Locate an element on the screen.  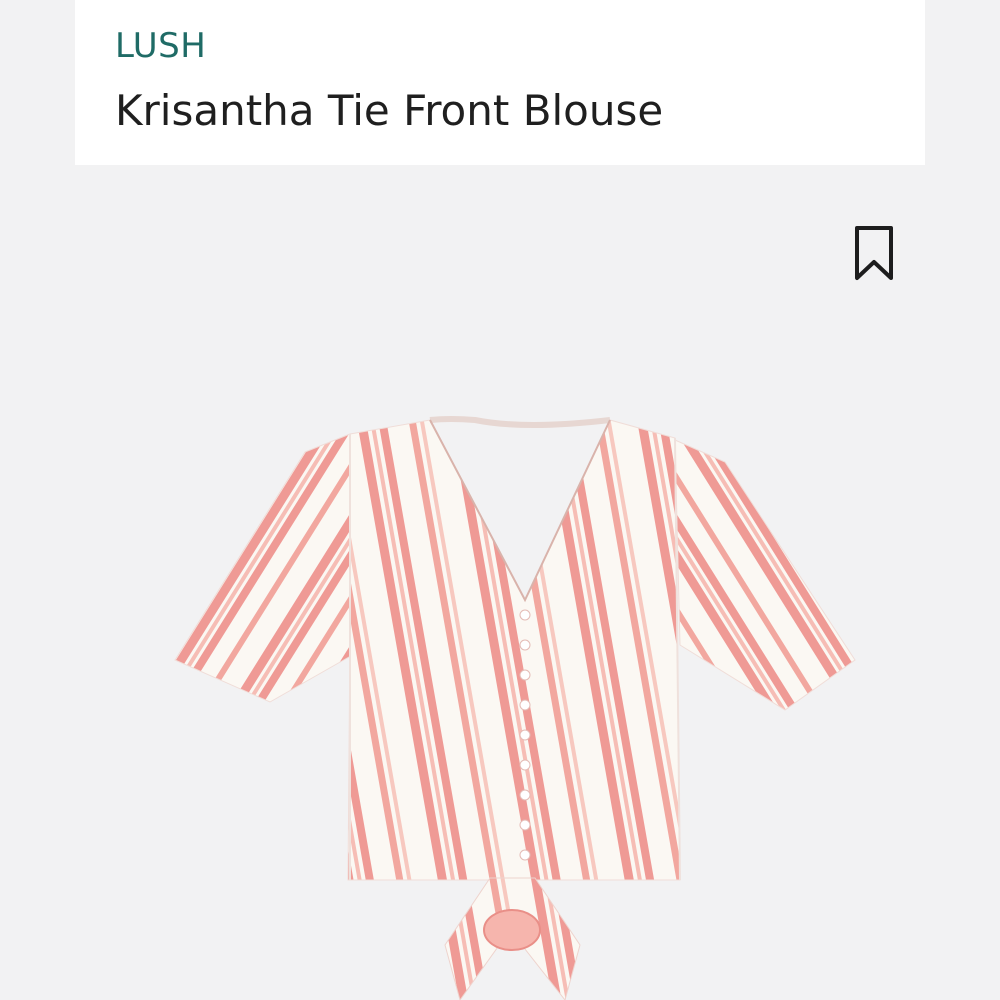
bookmark-icon-svg is located at coordinates (874, 253).